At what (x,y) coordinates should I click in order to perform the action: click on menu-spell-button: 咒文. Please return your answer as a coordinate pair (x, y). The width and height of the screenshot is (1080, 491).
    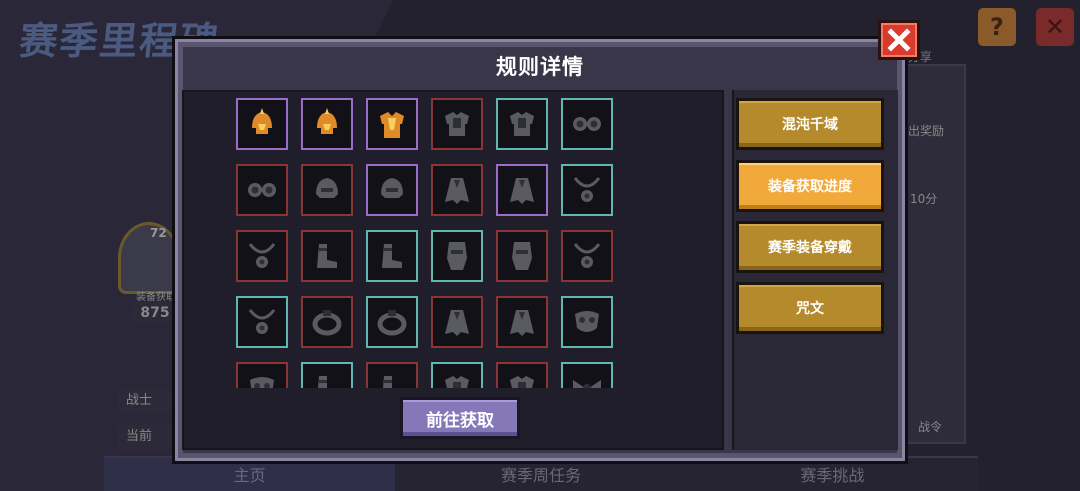
    Looking at the image, I should click on (810, 308).